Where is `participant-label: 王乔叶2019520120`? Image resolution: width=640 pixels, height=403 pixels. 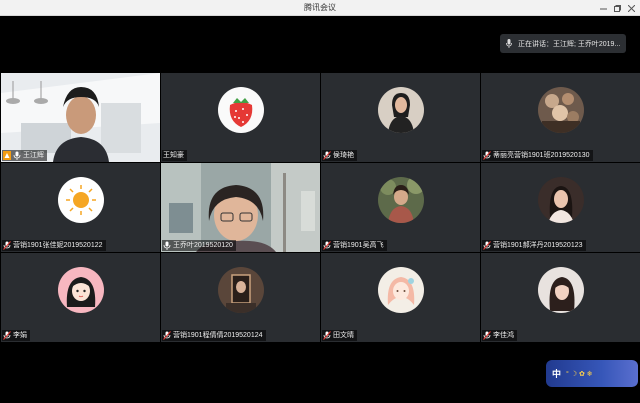
participant-label: 王乔叶2019520120 is located at coordinates (199, 245).